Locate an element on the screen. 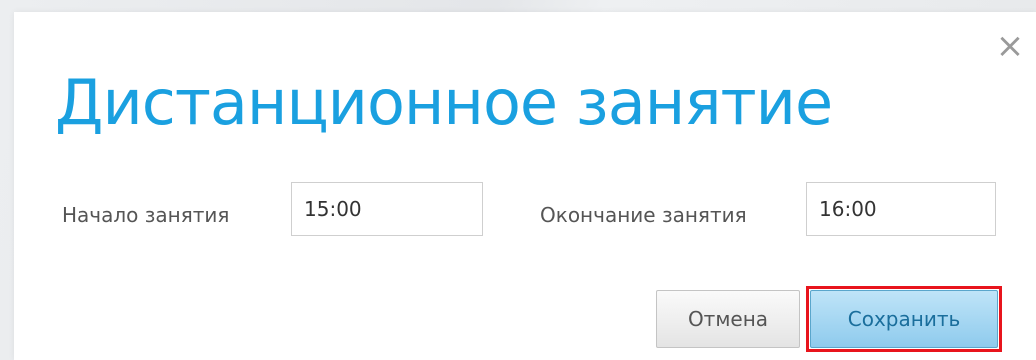 Image resolution: width=1036 pixels, height=360 pixels. start-time-label: Начало занятия is located at coordinates (146, 215).